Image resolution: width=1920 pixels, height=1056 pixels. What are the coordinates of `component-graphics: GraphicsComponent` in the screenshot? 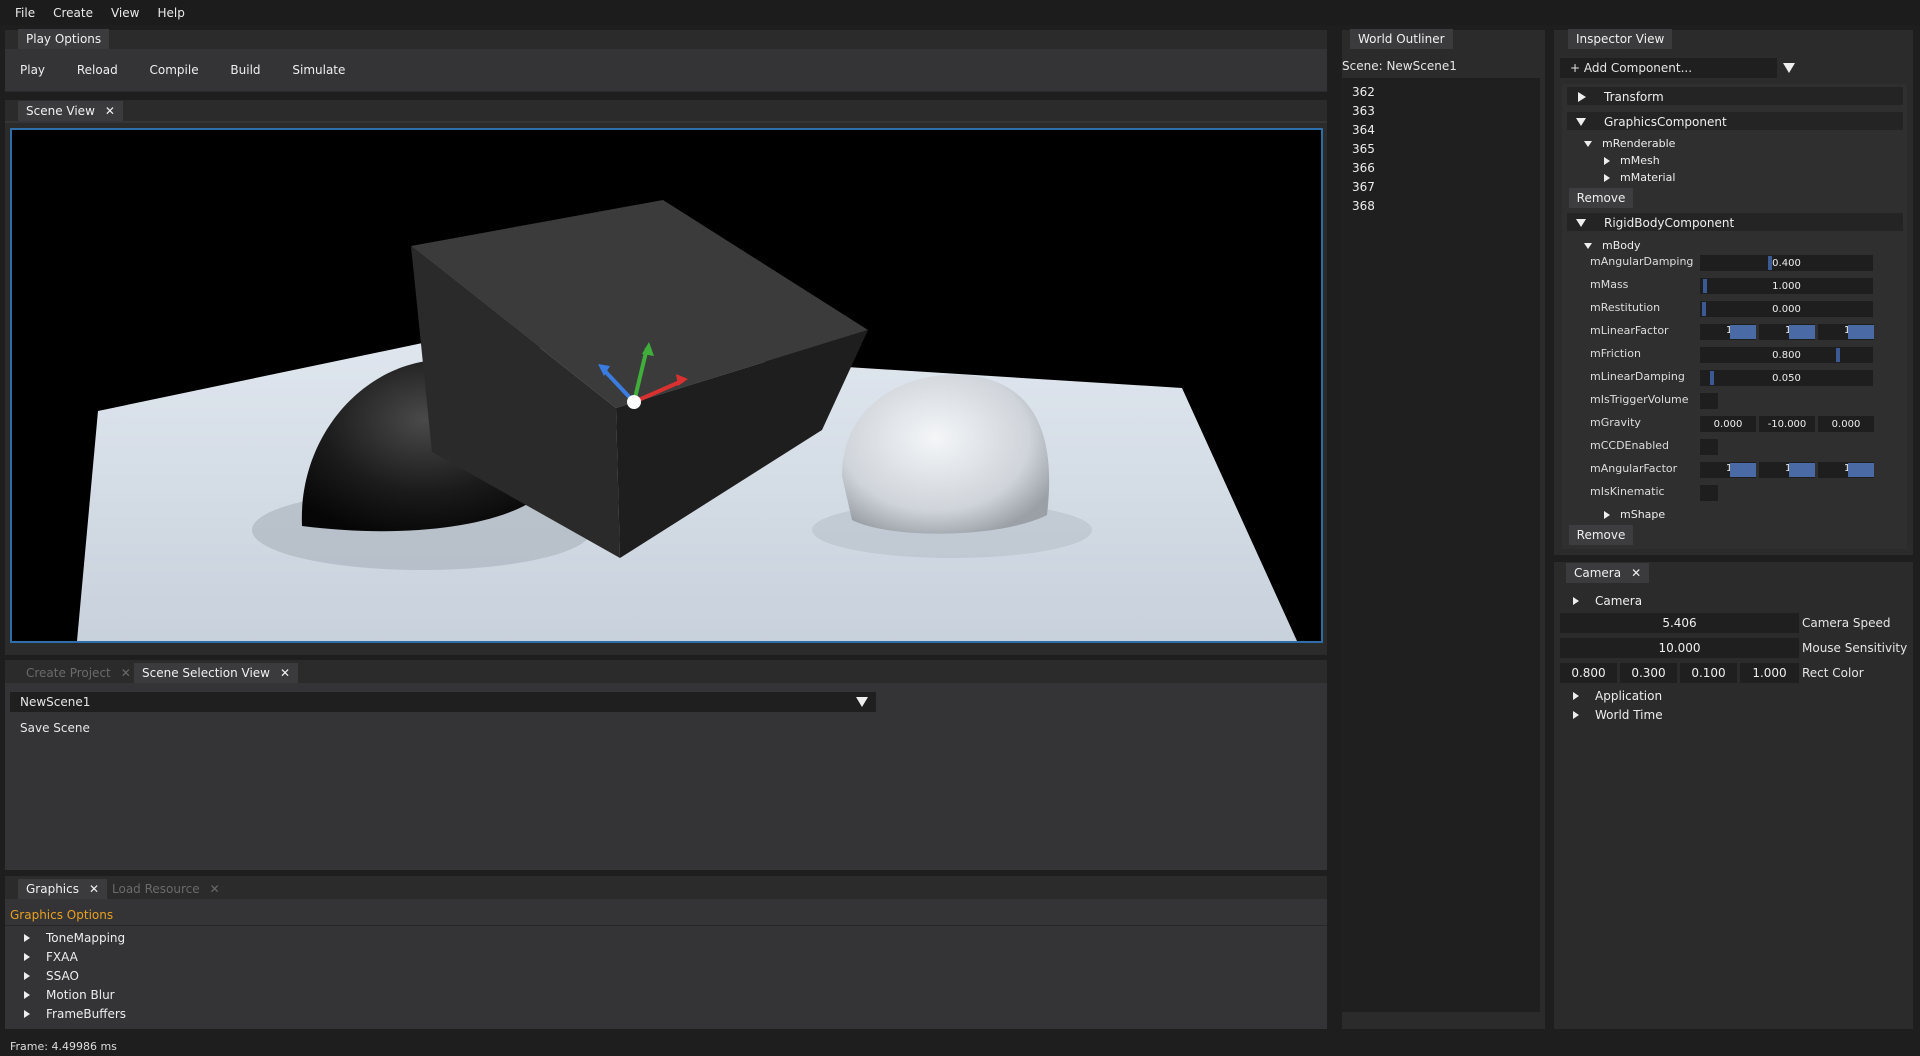 It's located at (1651, 122).